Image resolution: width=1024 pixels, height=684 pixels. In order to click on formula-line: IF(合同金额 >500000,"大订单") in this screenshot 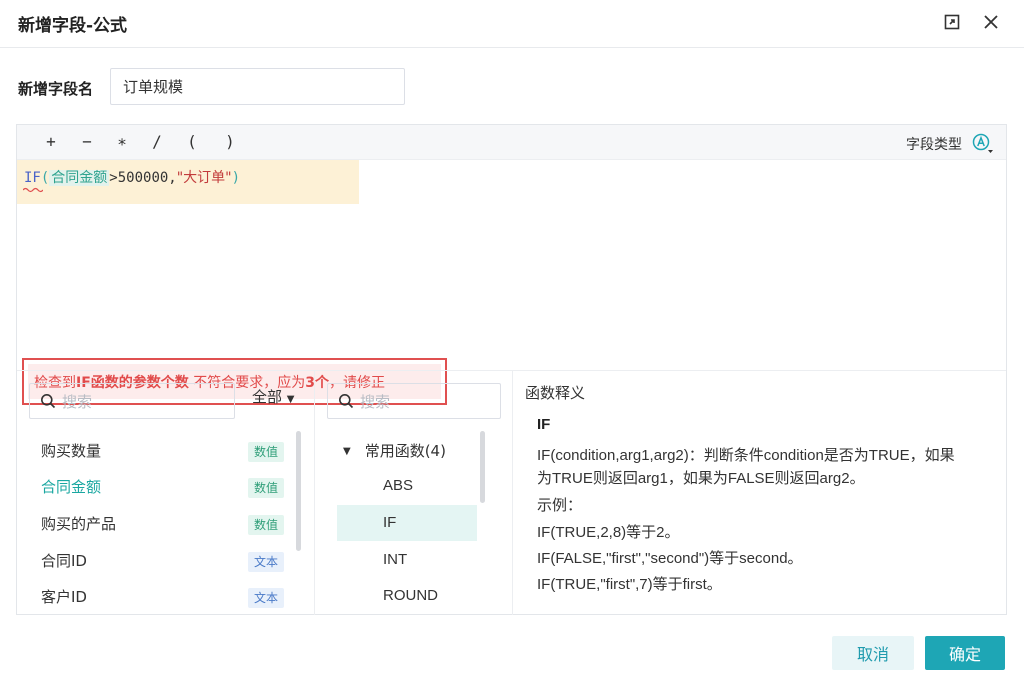, I will do `click(188, 182)`.